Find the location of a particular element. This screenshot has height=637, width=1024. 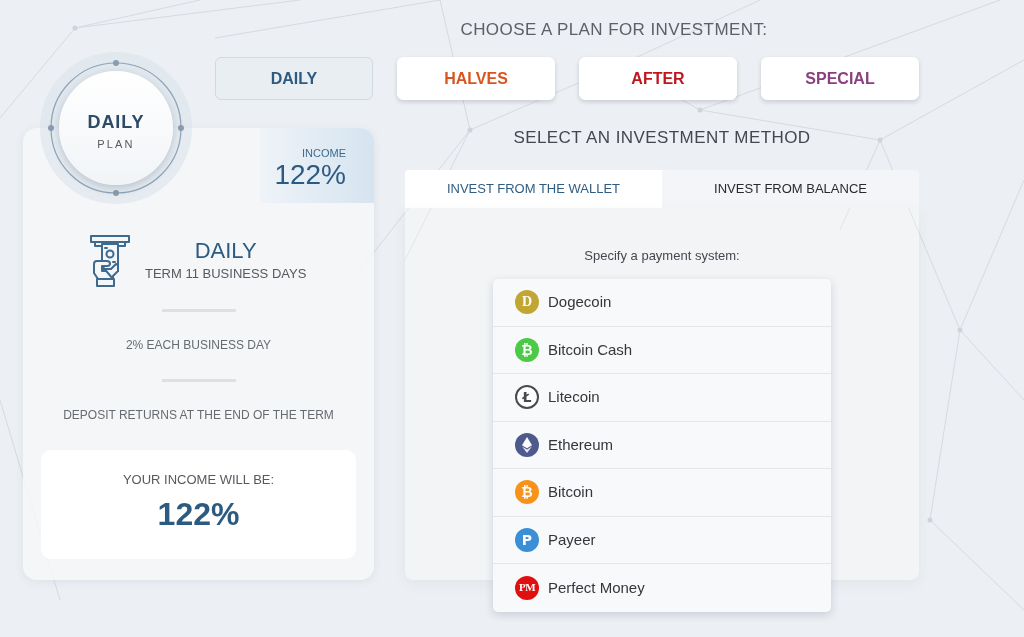

method-tab: INVEST FROM THE WALLET is located at coordinates (533, 189).